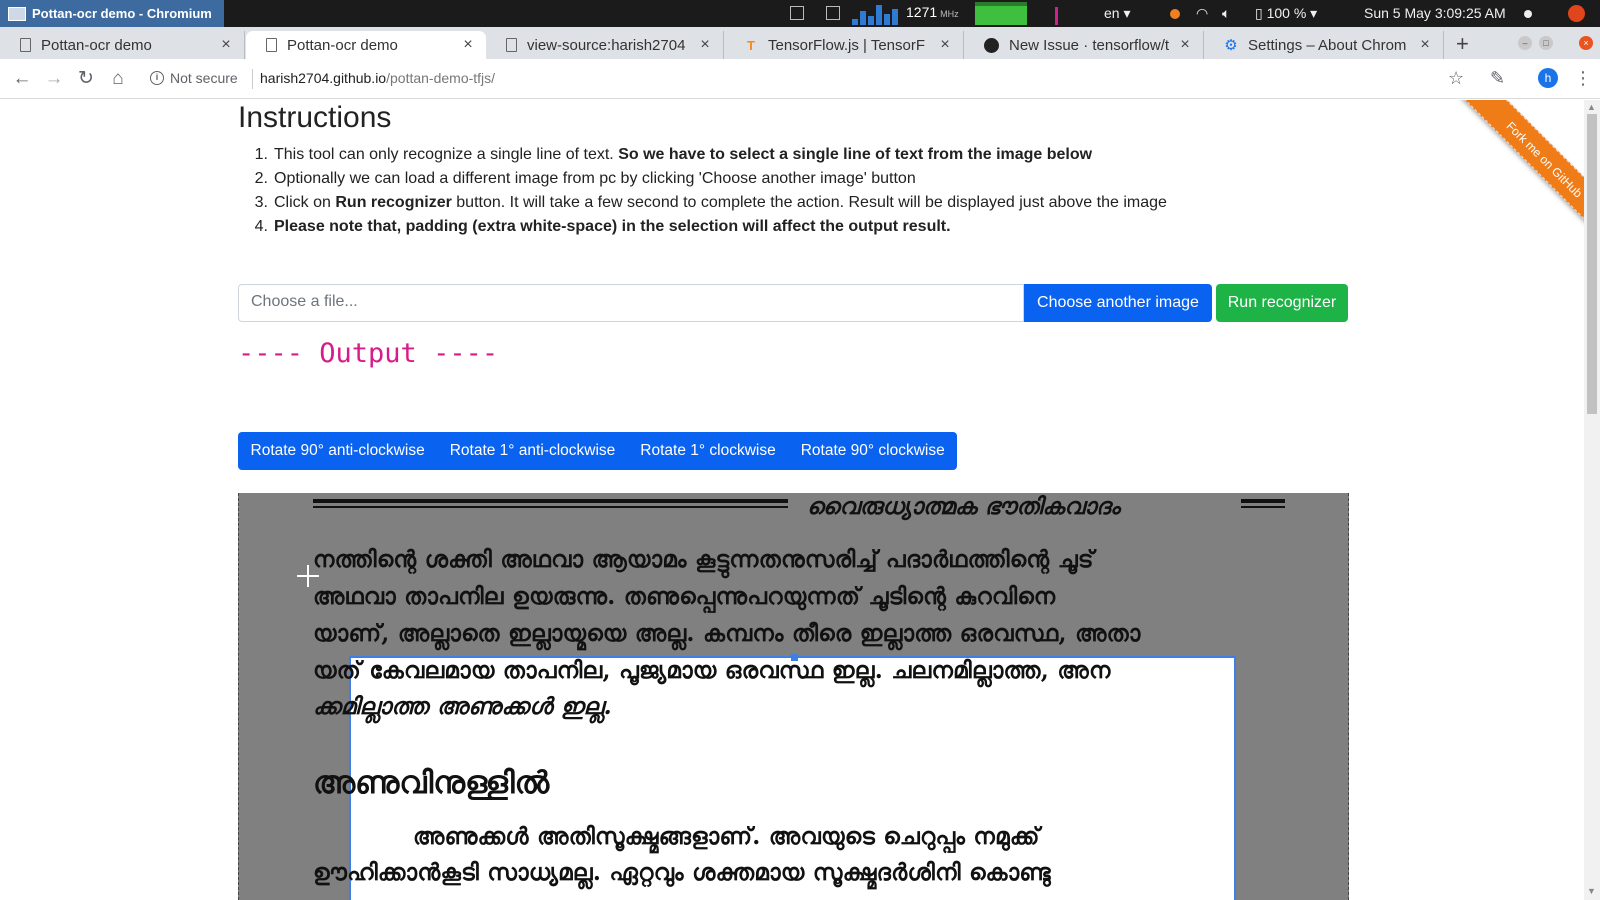 This screenshot has width=1600, height=900. I want to click on scrollbar-thumb, so click(1592, 264).